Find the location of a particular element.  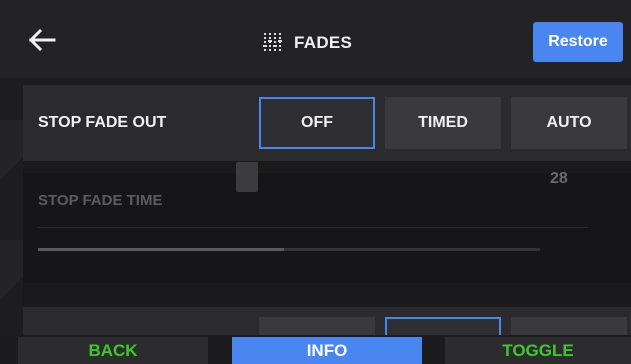

toggle-button: TOGGLE is located at coordinates (538, 350).